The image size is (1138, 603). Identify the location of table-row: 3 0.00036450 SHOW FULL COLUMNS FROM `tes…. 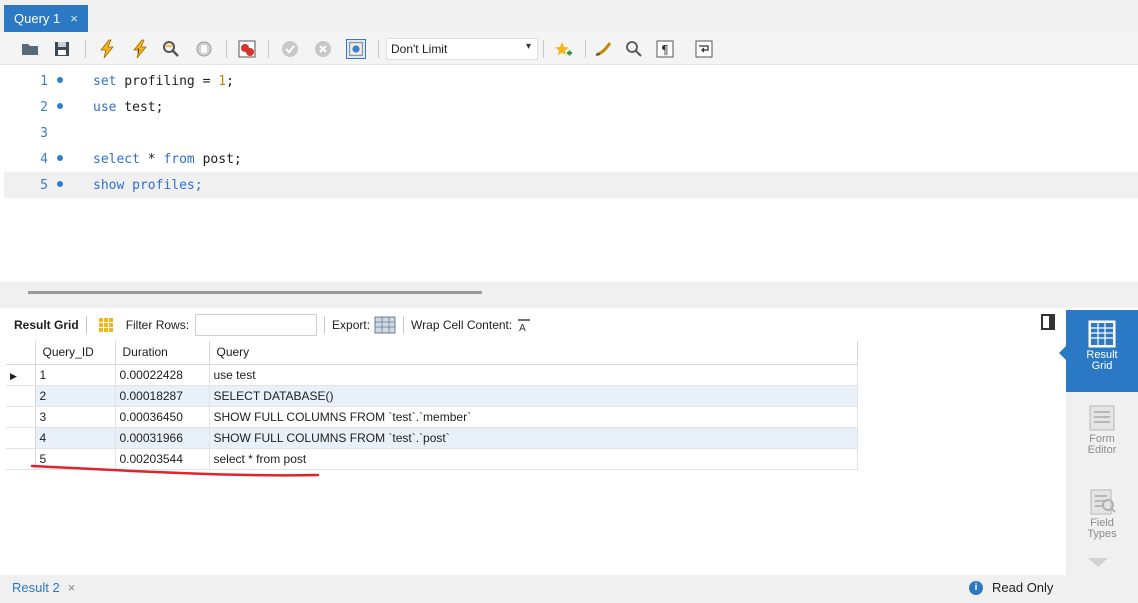
(432, 417).